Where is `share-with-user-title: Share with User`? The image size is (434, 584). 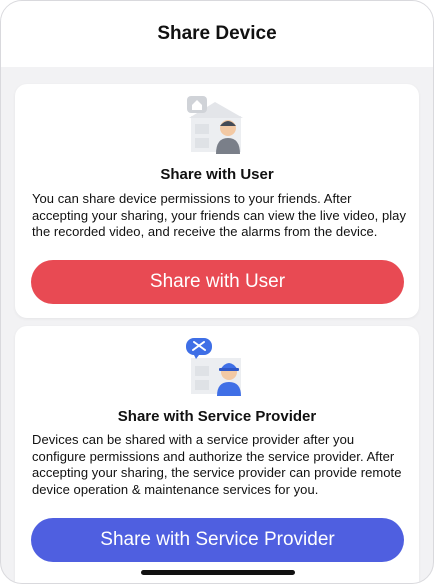 share-with-user-title: Share with User is located at coordinates (217, 174).